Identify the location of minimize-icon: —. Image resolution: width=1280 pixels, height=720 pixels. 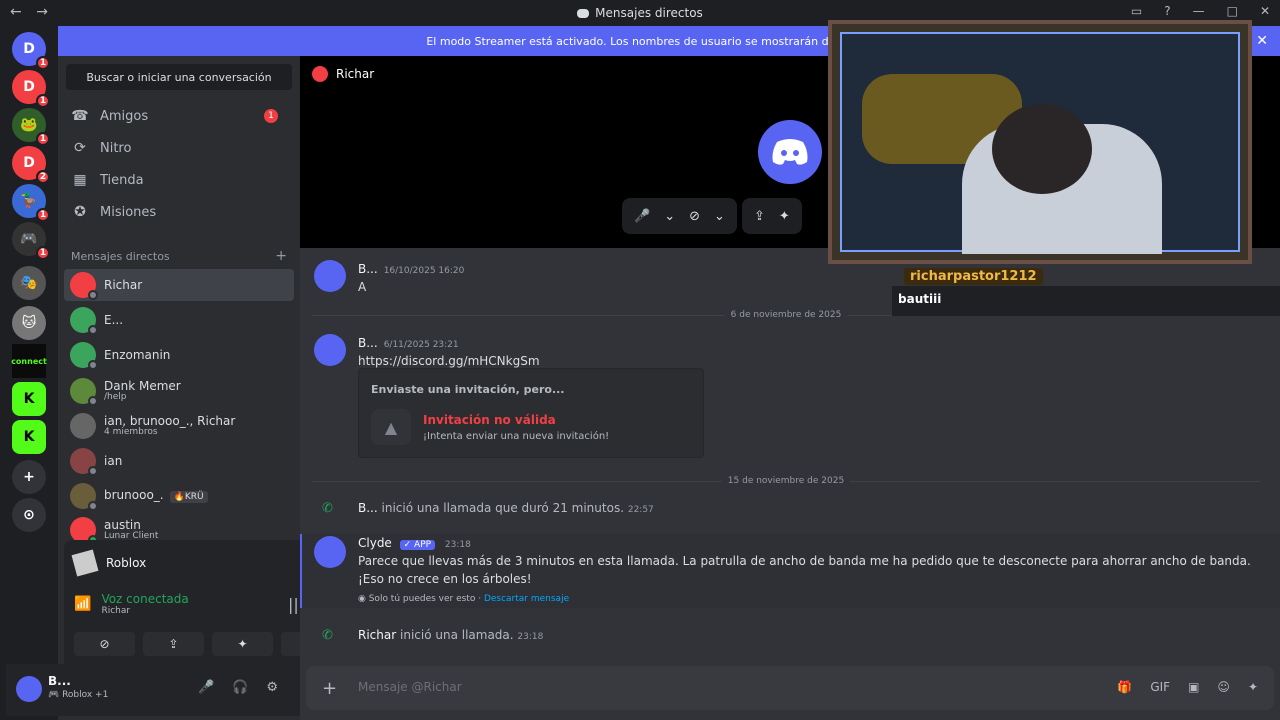
(1199, 11).